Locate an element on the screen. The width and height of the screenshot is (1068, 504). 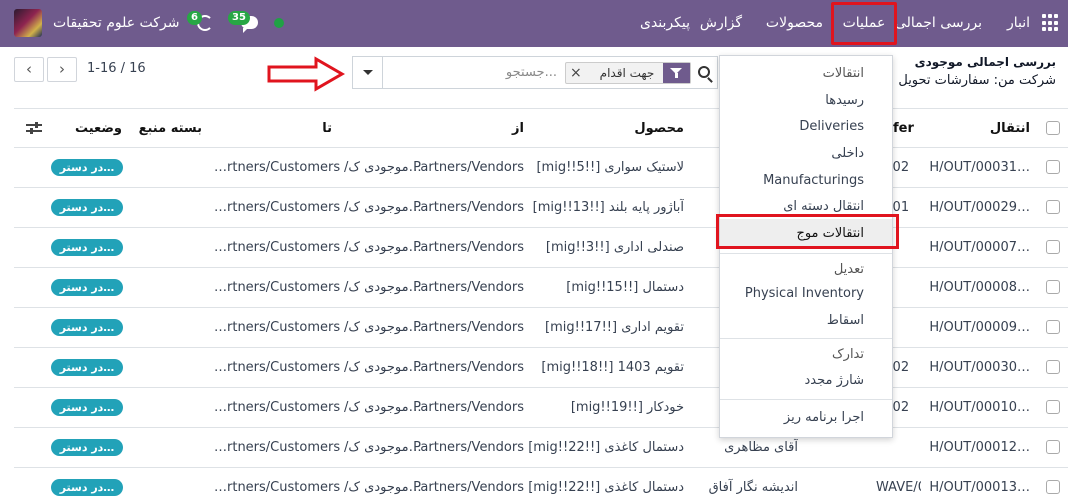
facet-remove-icon: × is located at coordinates (576, 73).